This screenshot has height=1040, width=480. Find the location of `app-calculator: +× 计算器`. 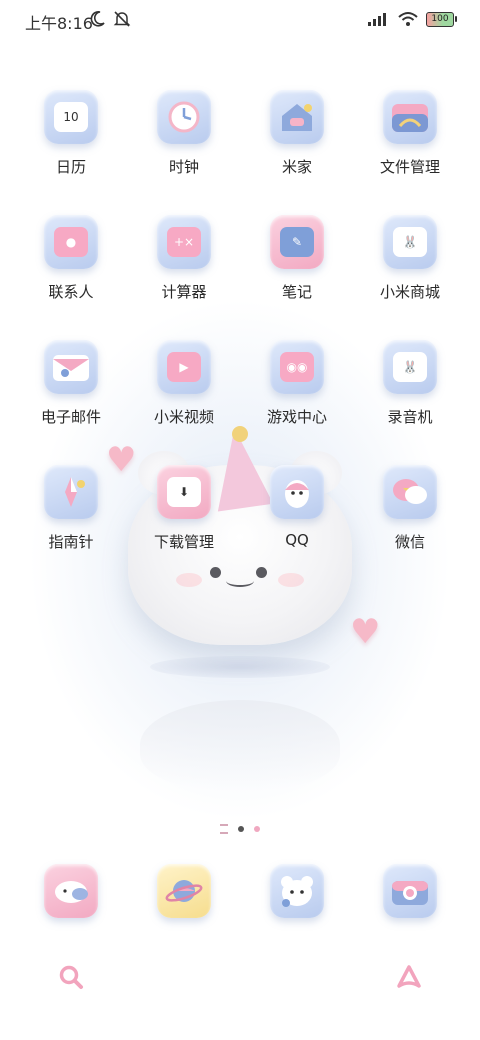

app-calculator: +× 计算器 is located at coordinates (184, 258).